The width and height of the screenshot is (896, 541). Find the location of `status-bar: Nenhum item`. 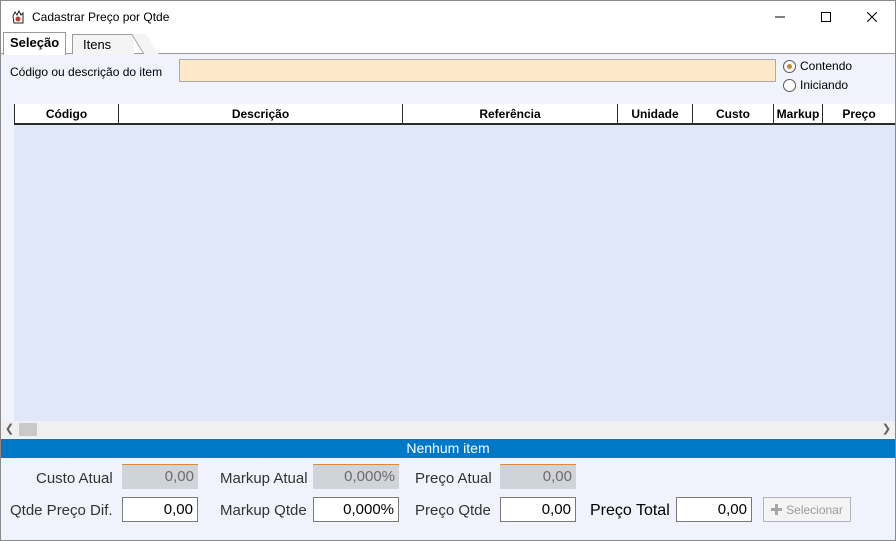

status-bar: Nenhum item is located at coordinates (448, 448).